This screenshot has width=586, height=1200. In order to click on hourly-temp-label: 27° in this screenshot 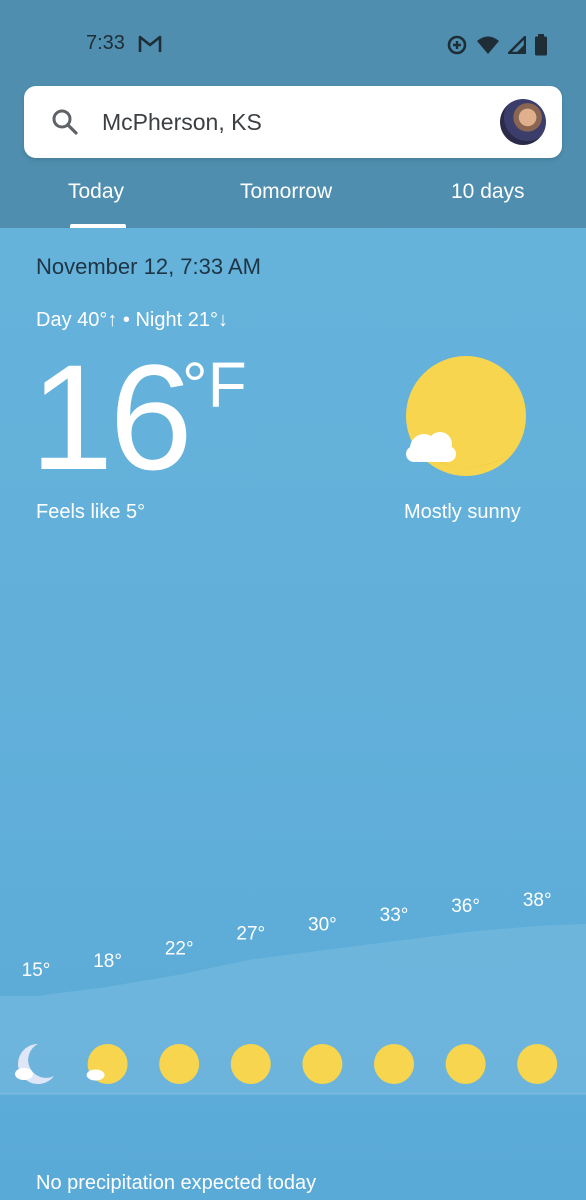, I will do `click(250, 933)`.